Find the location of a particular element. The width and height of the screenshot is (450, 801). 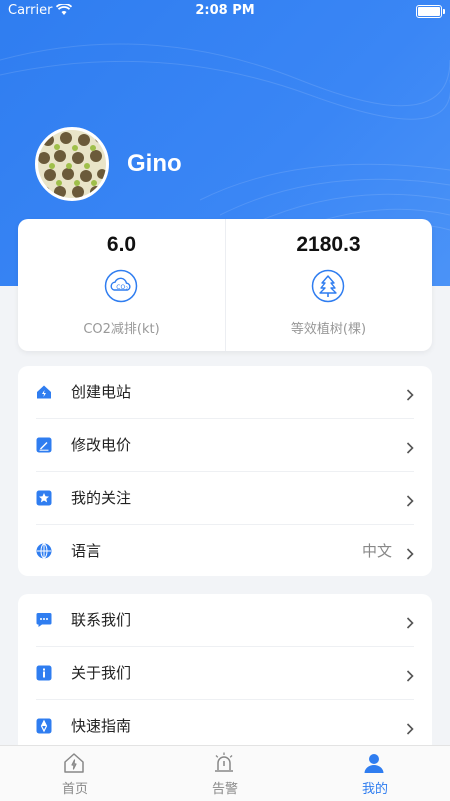

tab-mine: 我的 is located at coordinates (375, 773).